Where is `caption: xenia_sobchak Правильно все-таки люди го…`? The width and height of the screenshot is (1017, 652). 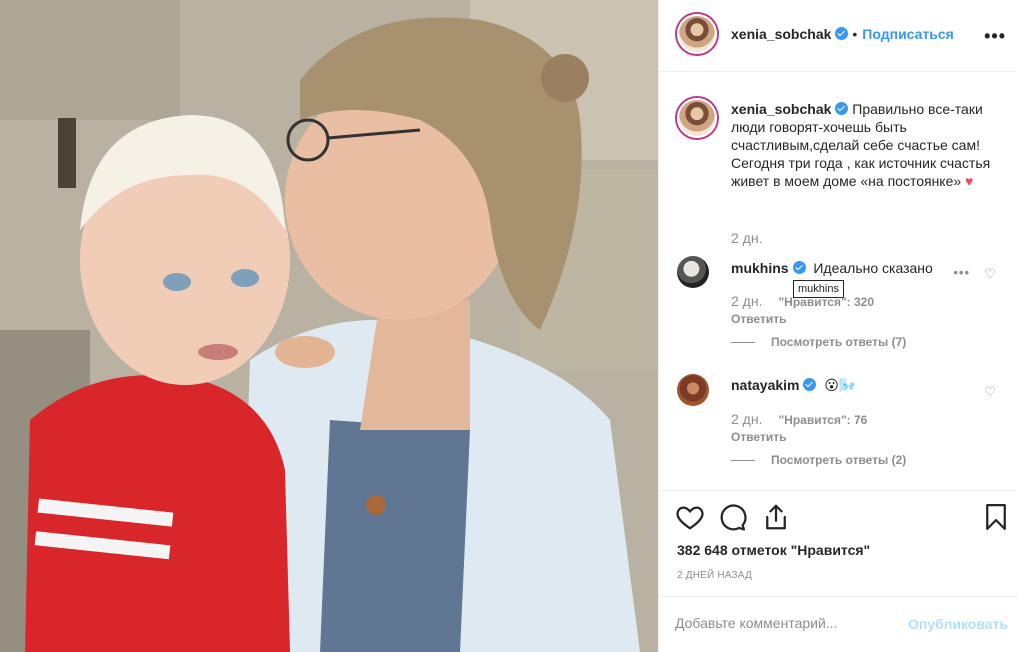
caption: xenia_sobchak Правильно все-таки люди го… is located at coordinates (867, 145).